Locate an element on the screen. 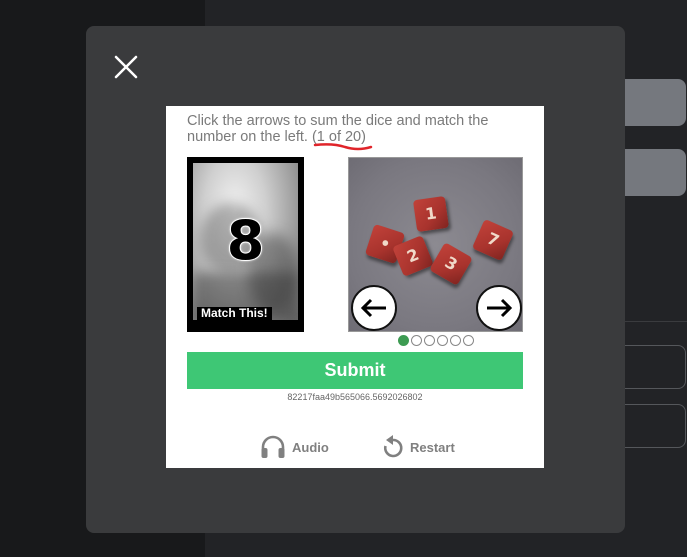  restart-button: Restart is located at coordinates (418, 447).